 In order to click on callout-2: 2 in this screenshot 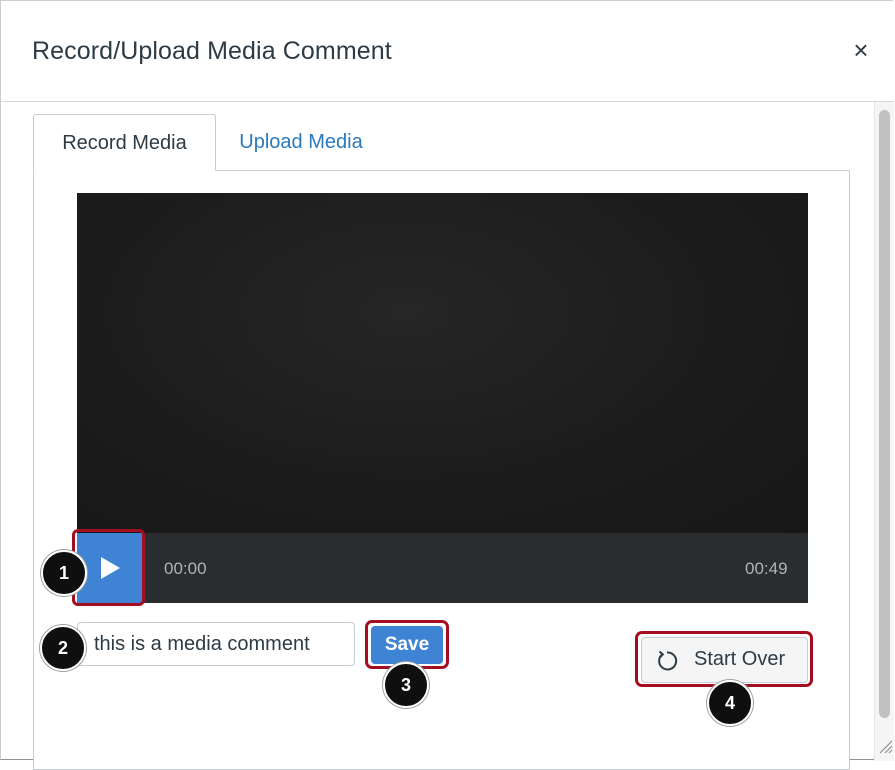, I will do `click(63, 648)`.